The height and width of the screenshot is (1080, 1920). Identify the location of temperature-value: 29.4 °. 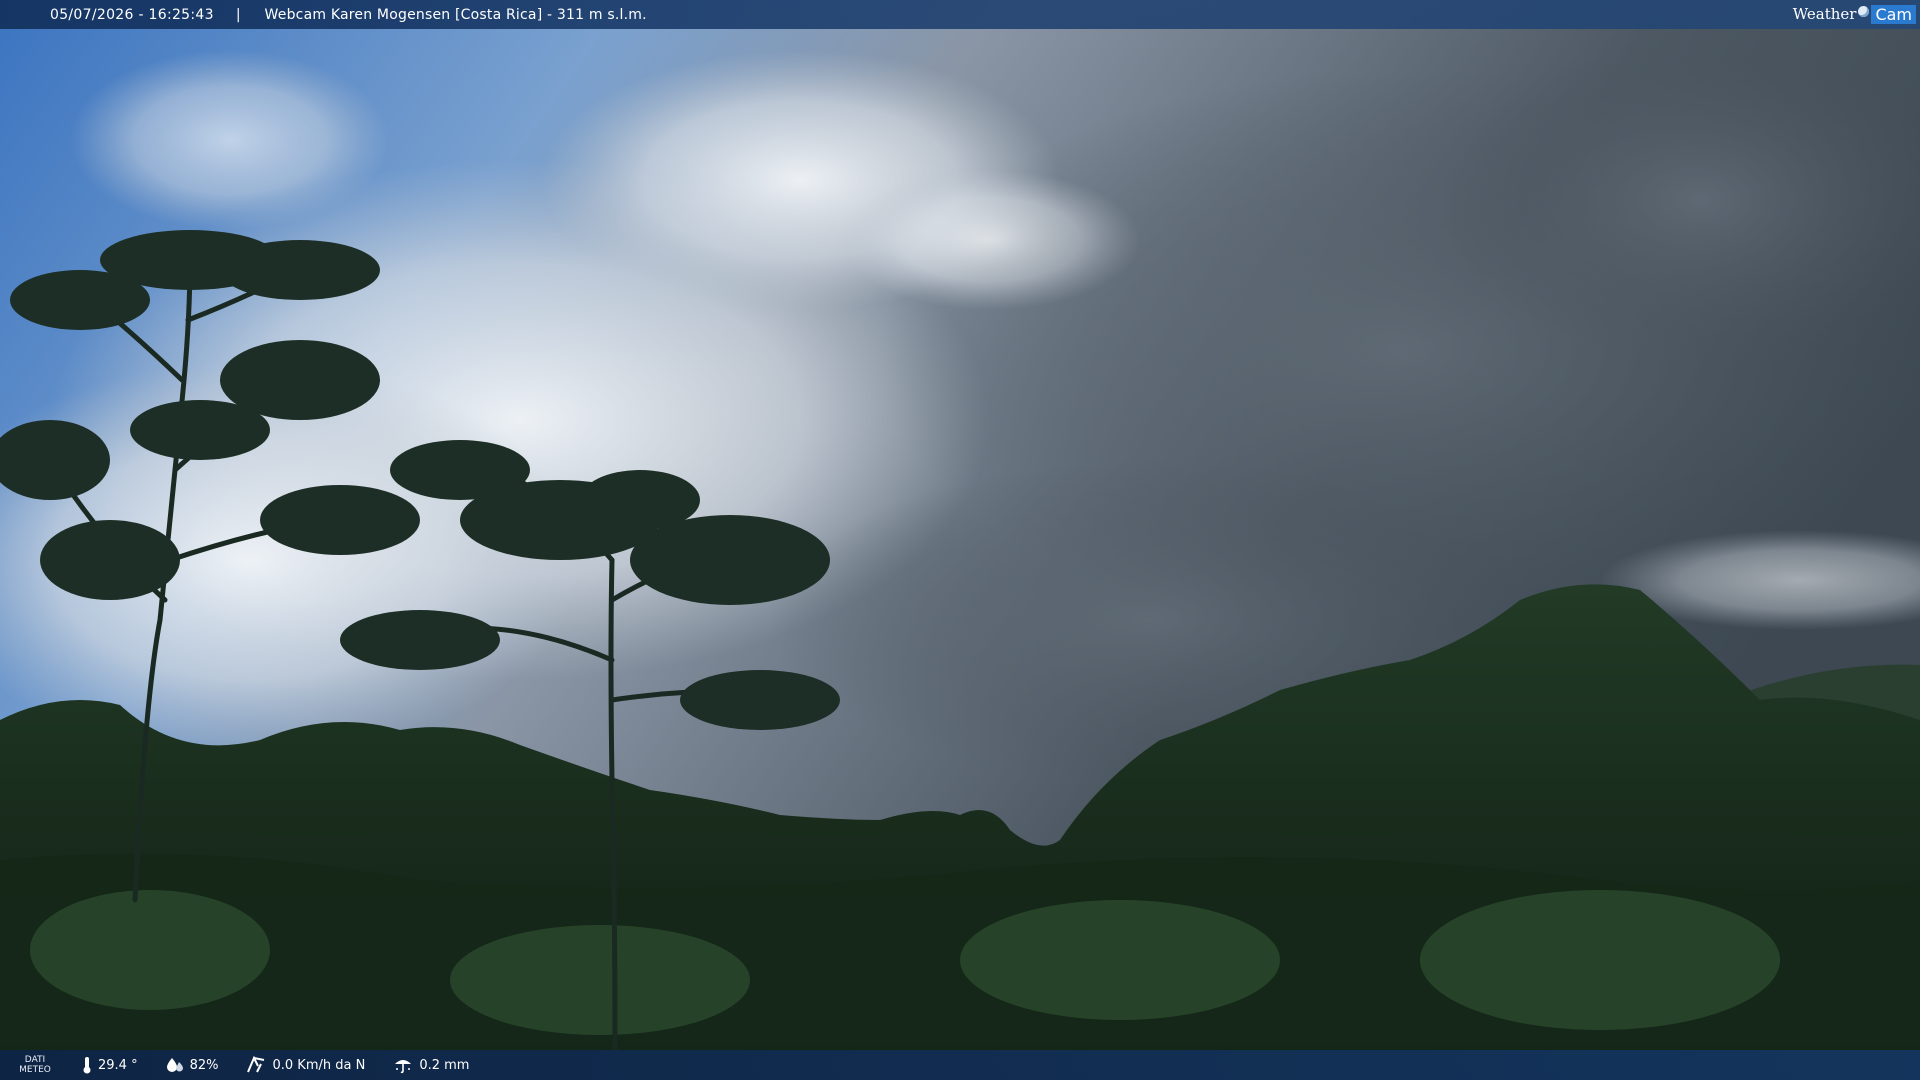
(118, 1065).